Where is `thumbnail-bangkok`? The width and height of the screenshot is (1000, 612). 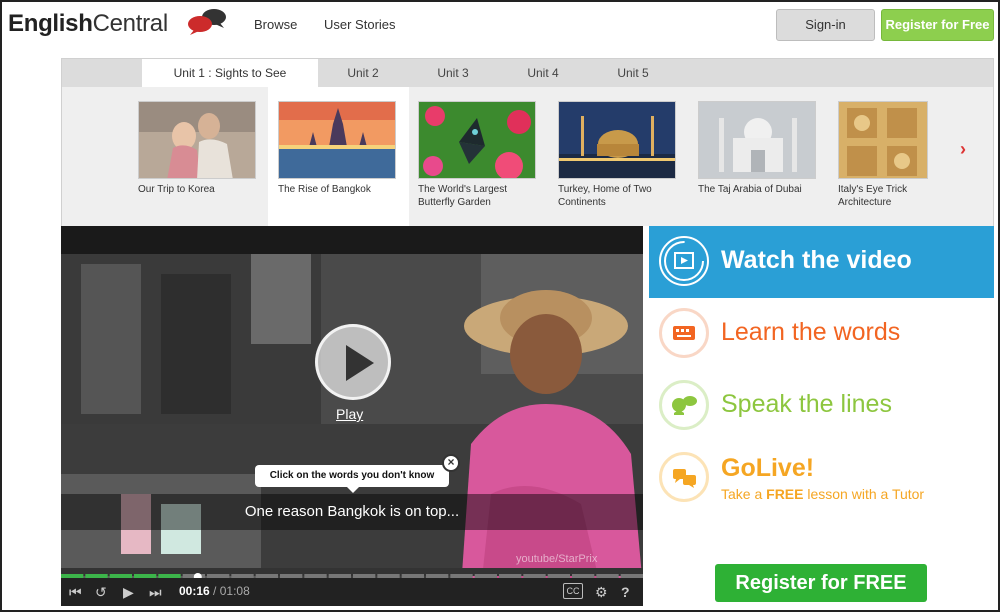
thumbnail-bangkok is located at coordinates (337, 140).